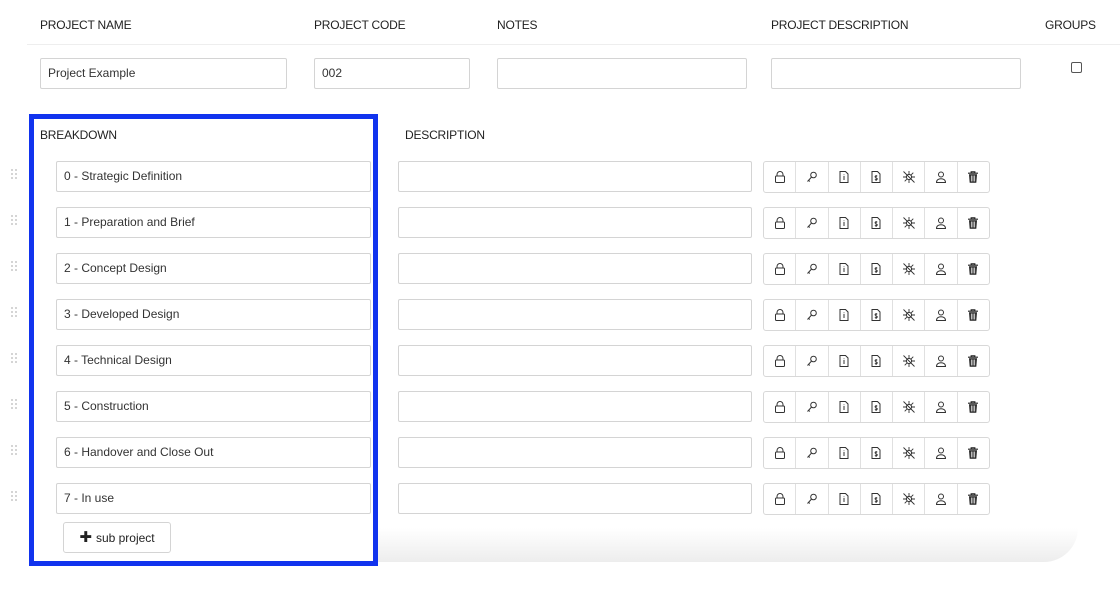 Image resolution: width=1120 pixels, height=598 pixels. I want to click on breakdown-name-input: 4 - Technical Design, so click(213, 360).